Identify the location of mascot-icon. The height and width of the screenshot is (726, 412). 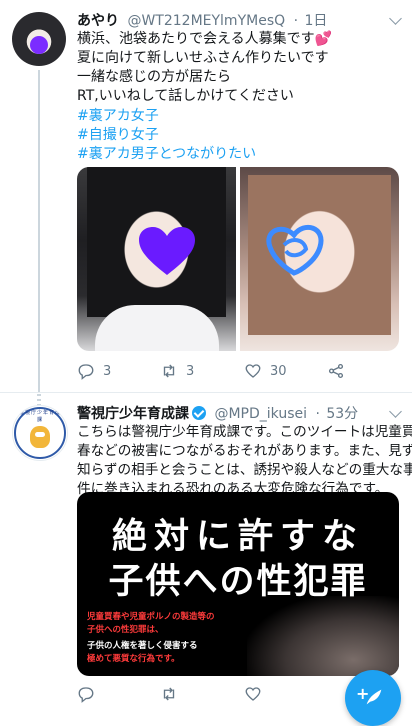
(40, 437).